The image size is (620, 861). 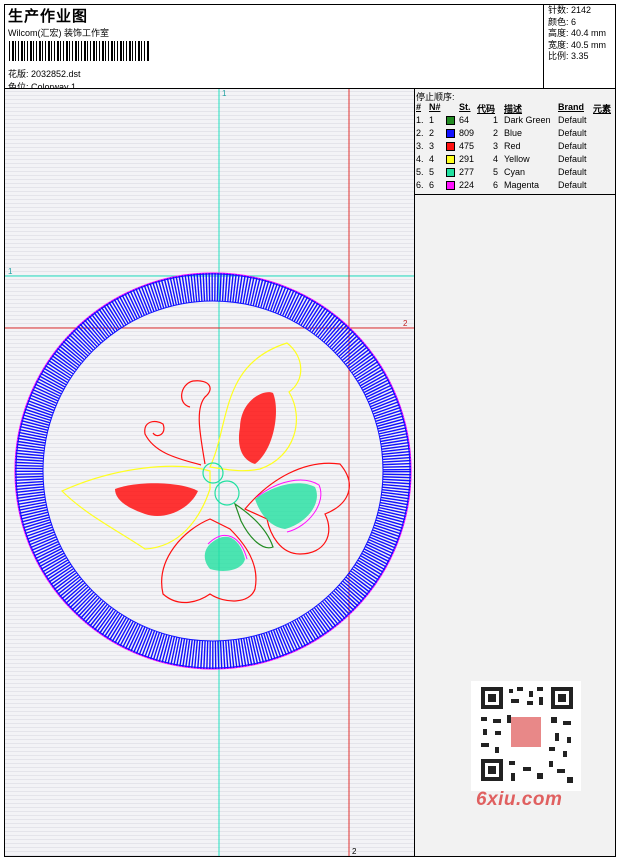 What do you see at coordinates (467, 159) in the screenshot?
I see `row-stitches: 291` at bounding box center [467, 159].